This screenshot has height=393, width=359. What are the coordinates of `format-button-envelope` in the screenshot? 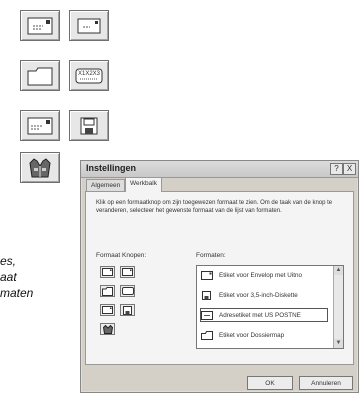 It's located at (107, 272).